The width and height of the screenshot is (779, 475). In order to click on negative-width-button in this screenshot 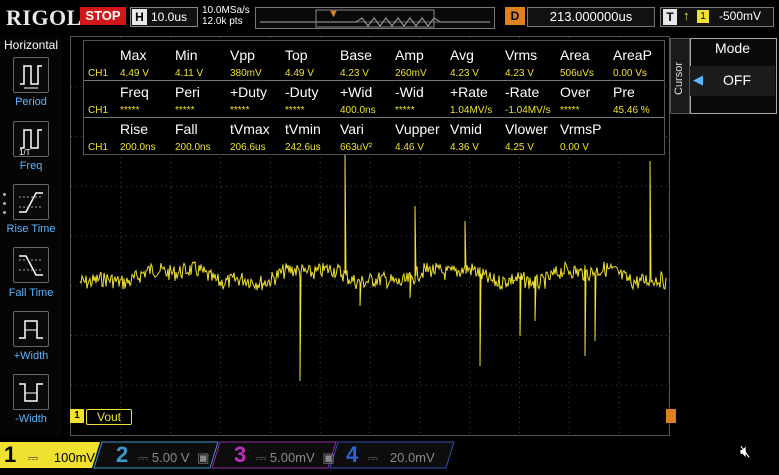, I will do `click(31, 392)`.